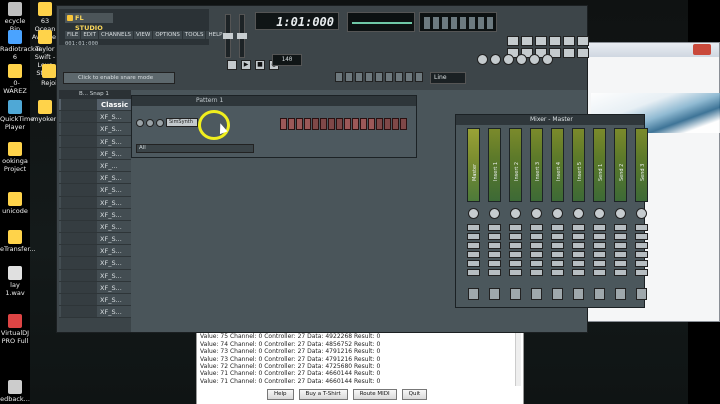 This screenshot has width=720, height=404. What do you see at coordinates (15, 281) in the screenshot?
I see `desktop-icon: lay 1.wav` at bounding box center [15, 281].